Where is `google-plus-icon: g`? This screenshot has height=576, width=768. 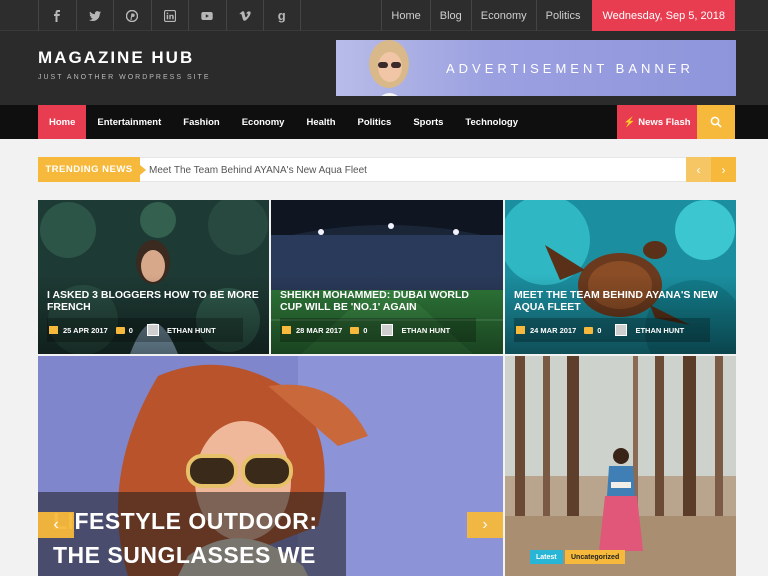 google-plus-icon: g is located at coordinates (282, 15).